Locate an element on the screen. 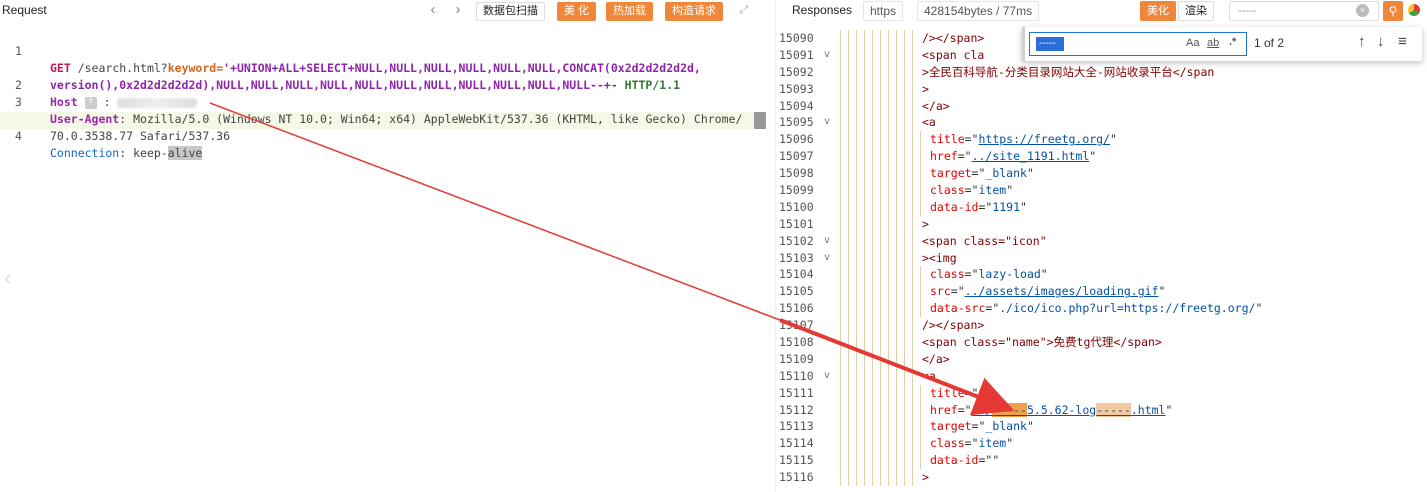 The image size is (1427, 492). code-text: target="_blank" is located at coordinates (982, 426).